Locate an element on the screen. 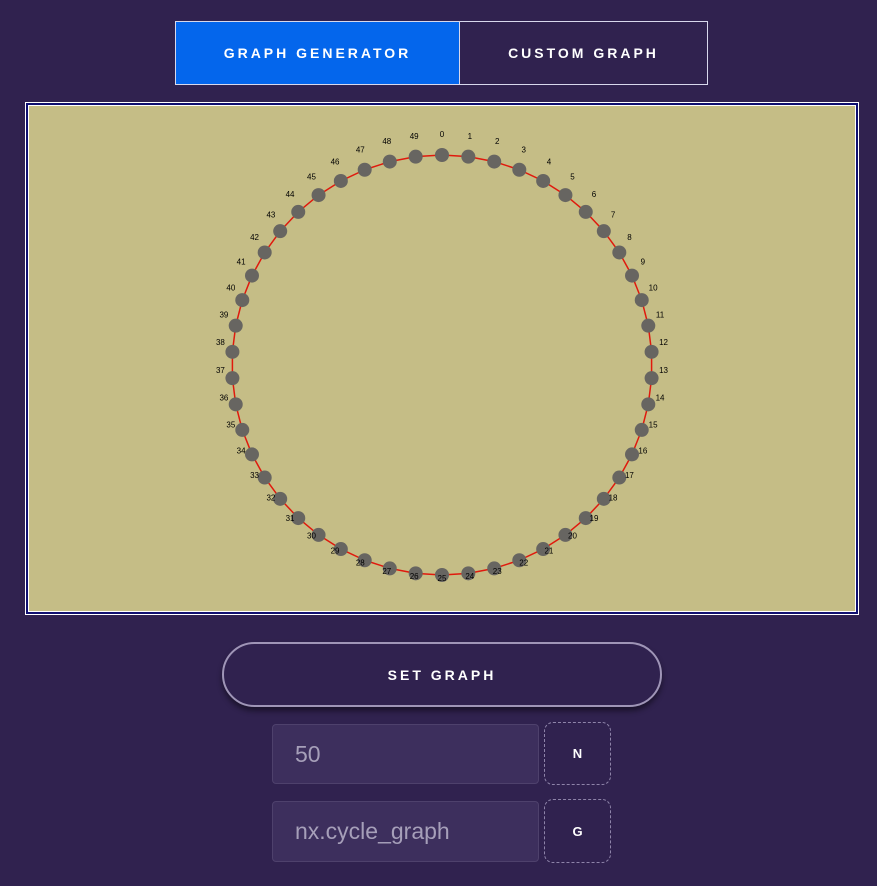  graph-node-label: 44 is located at coordinates (290, 194).